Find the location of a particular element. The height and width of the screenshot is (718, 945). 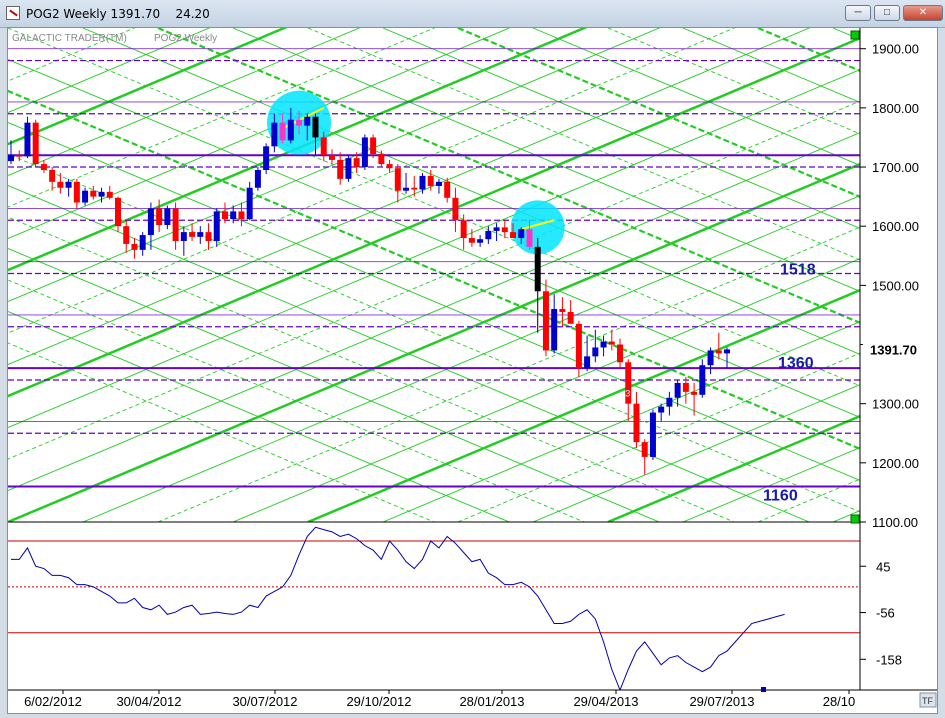

candle-marker: 4 is located at coordinates (644, 436).